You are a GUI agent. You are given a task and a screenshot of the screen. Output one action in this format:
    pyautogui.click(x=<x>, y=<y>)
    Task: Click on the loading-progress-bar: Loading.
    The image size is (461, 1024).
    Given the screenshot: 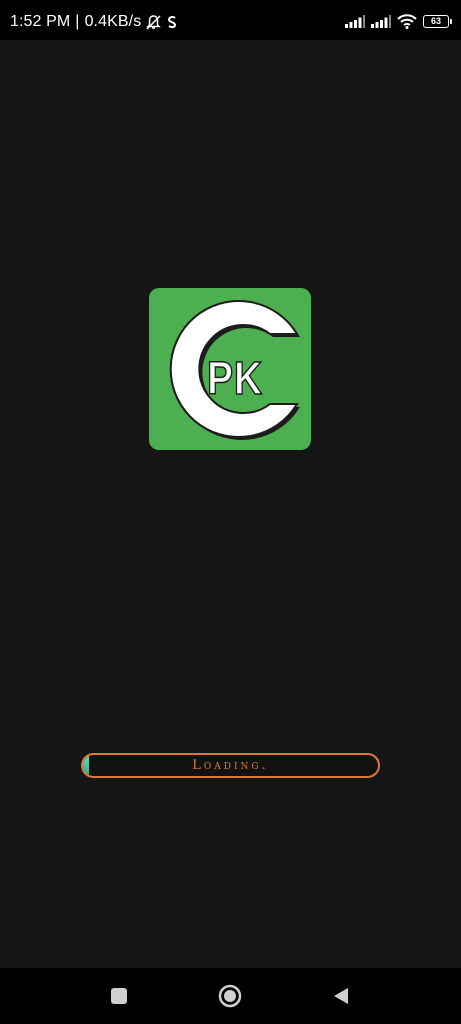 What is the action you would take?
    pyautogui.click(x=230, y=765)
    